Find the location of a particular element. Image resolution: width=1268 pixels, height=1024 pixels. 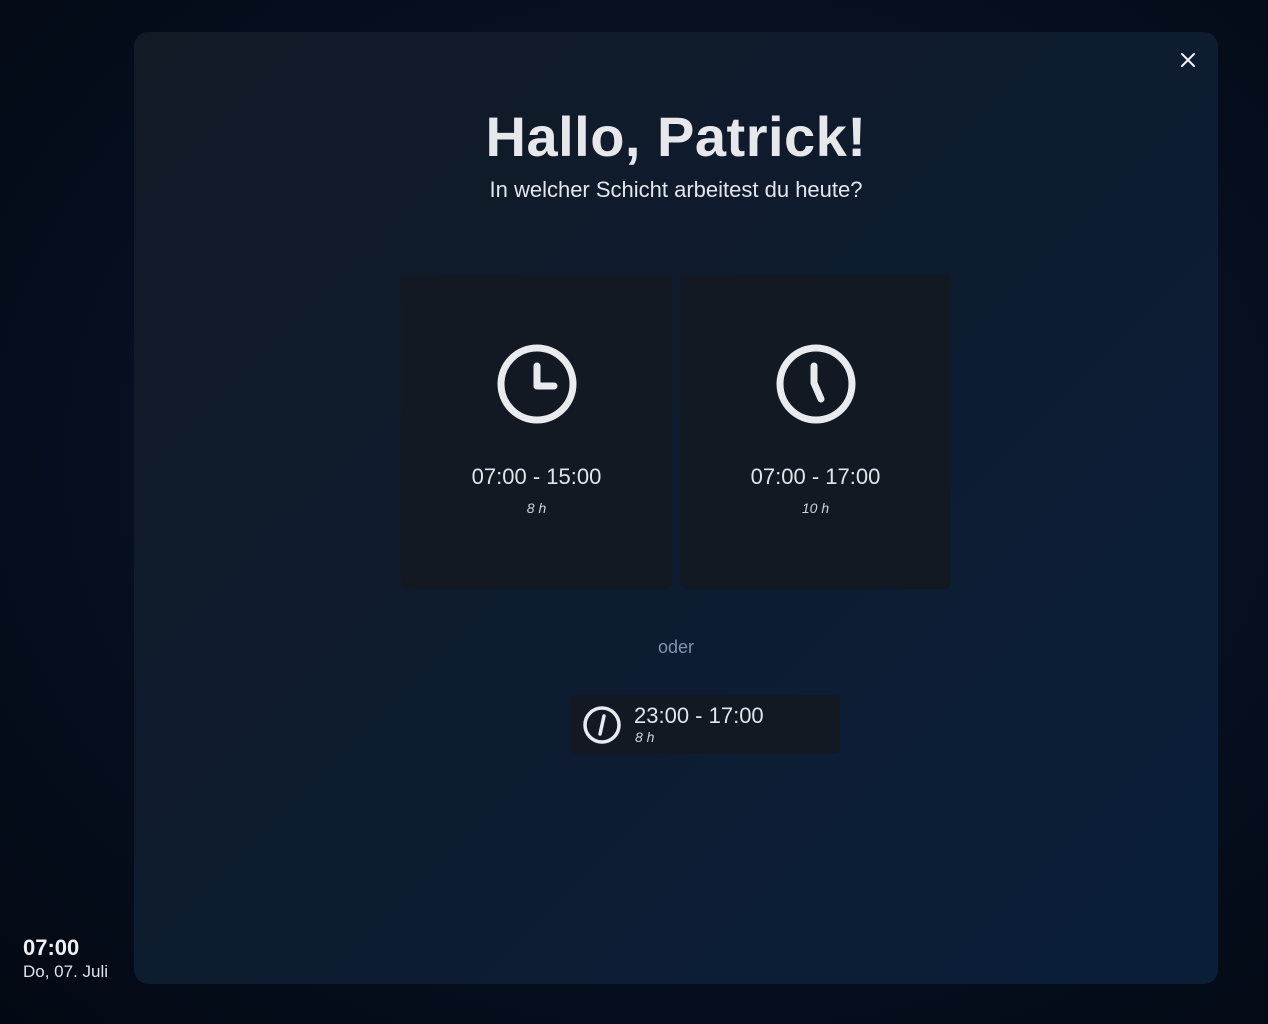

greeting-title: Hallo, Patrick! is located at coordinates (676, 136).